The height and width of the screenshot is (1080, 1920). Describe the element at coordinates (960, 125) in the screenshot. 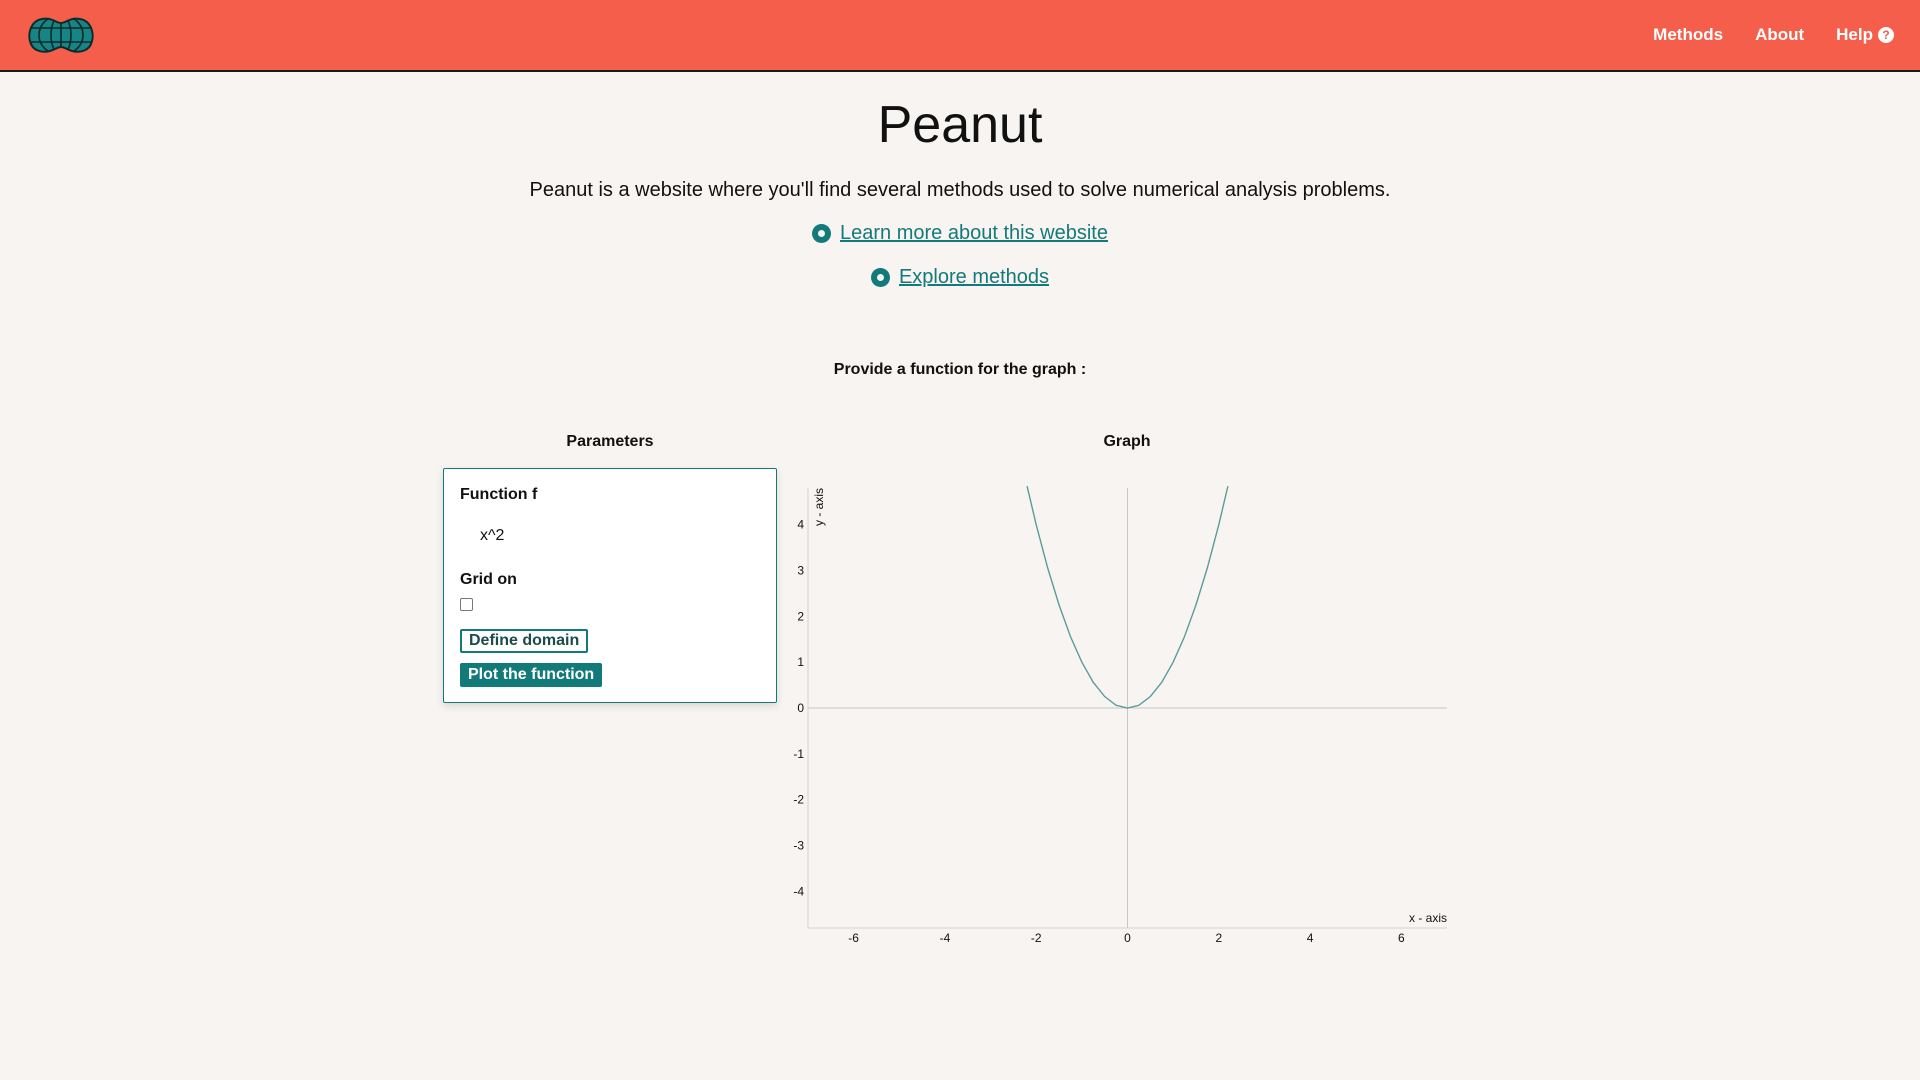

I see `page-title: Peanut` at that location.